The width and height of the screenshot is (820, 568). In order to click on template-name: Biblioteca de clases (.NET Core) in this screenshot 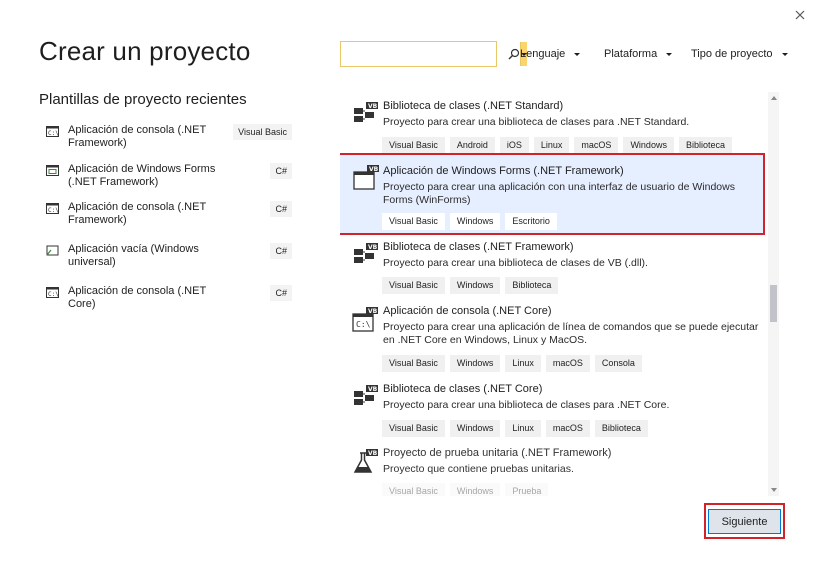, I will do `click(463, 389)`.